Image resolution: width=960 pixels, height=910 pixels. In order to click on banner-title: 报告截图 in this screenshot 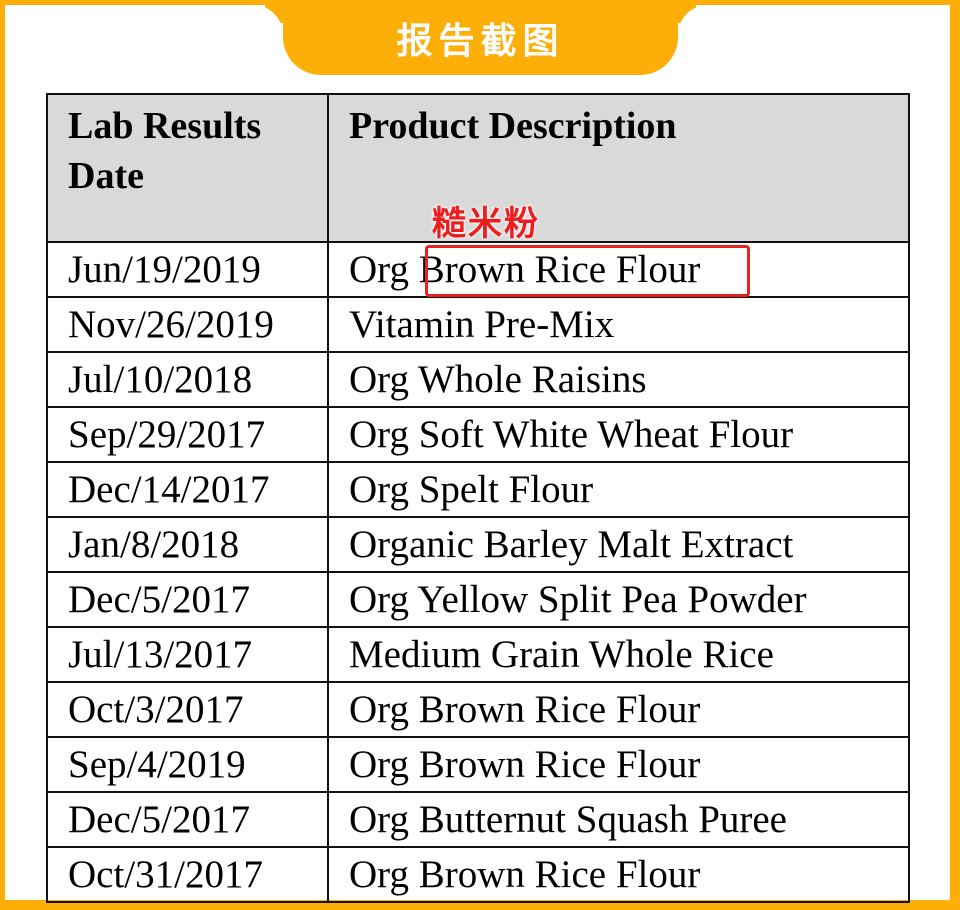, I will do `click(480, 41)`.